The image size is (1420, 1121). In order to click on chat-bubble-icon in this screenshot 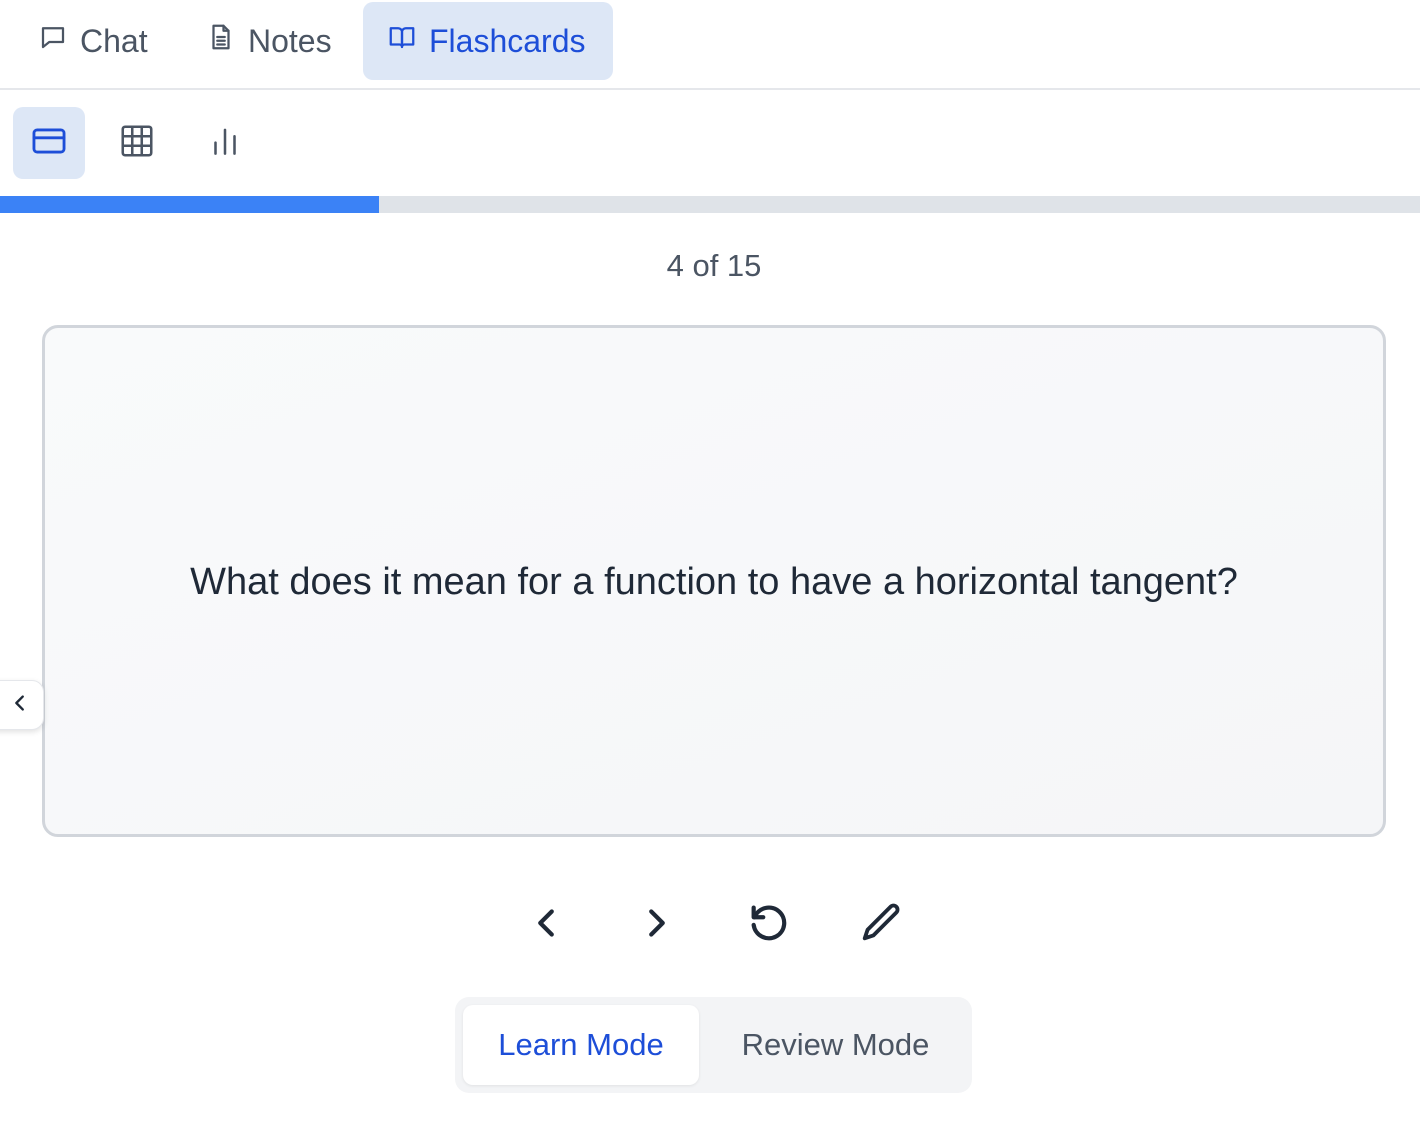, I will do `click(53, 41)`.